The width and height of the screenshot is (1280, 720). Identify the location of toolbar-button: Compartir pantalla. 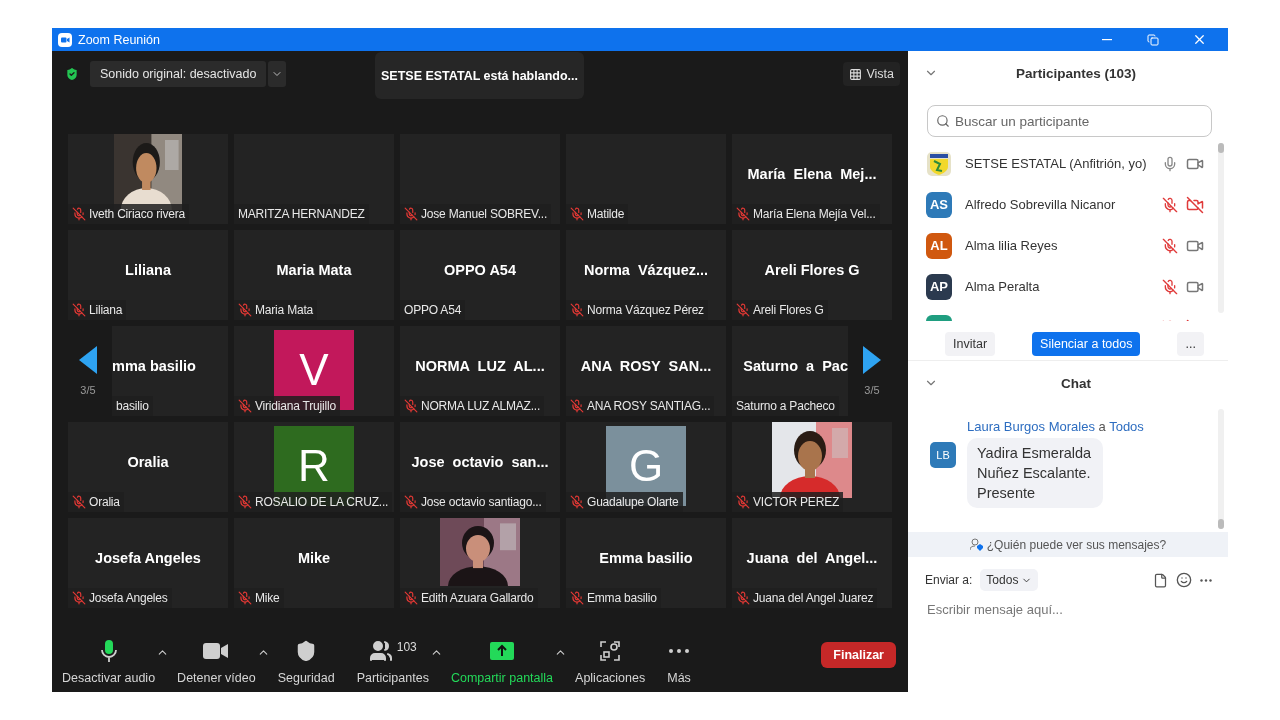
(502, 661).